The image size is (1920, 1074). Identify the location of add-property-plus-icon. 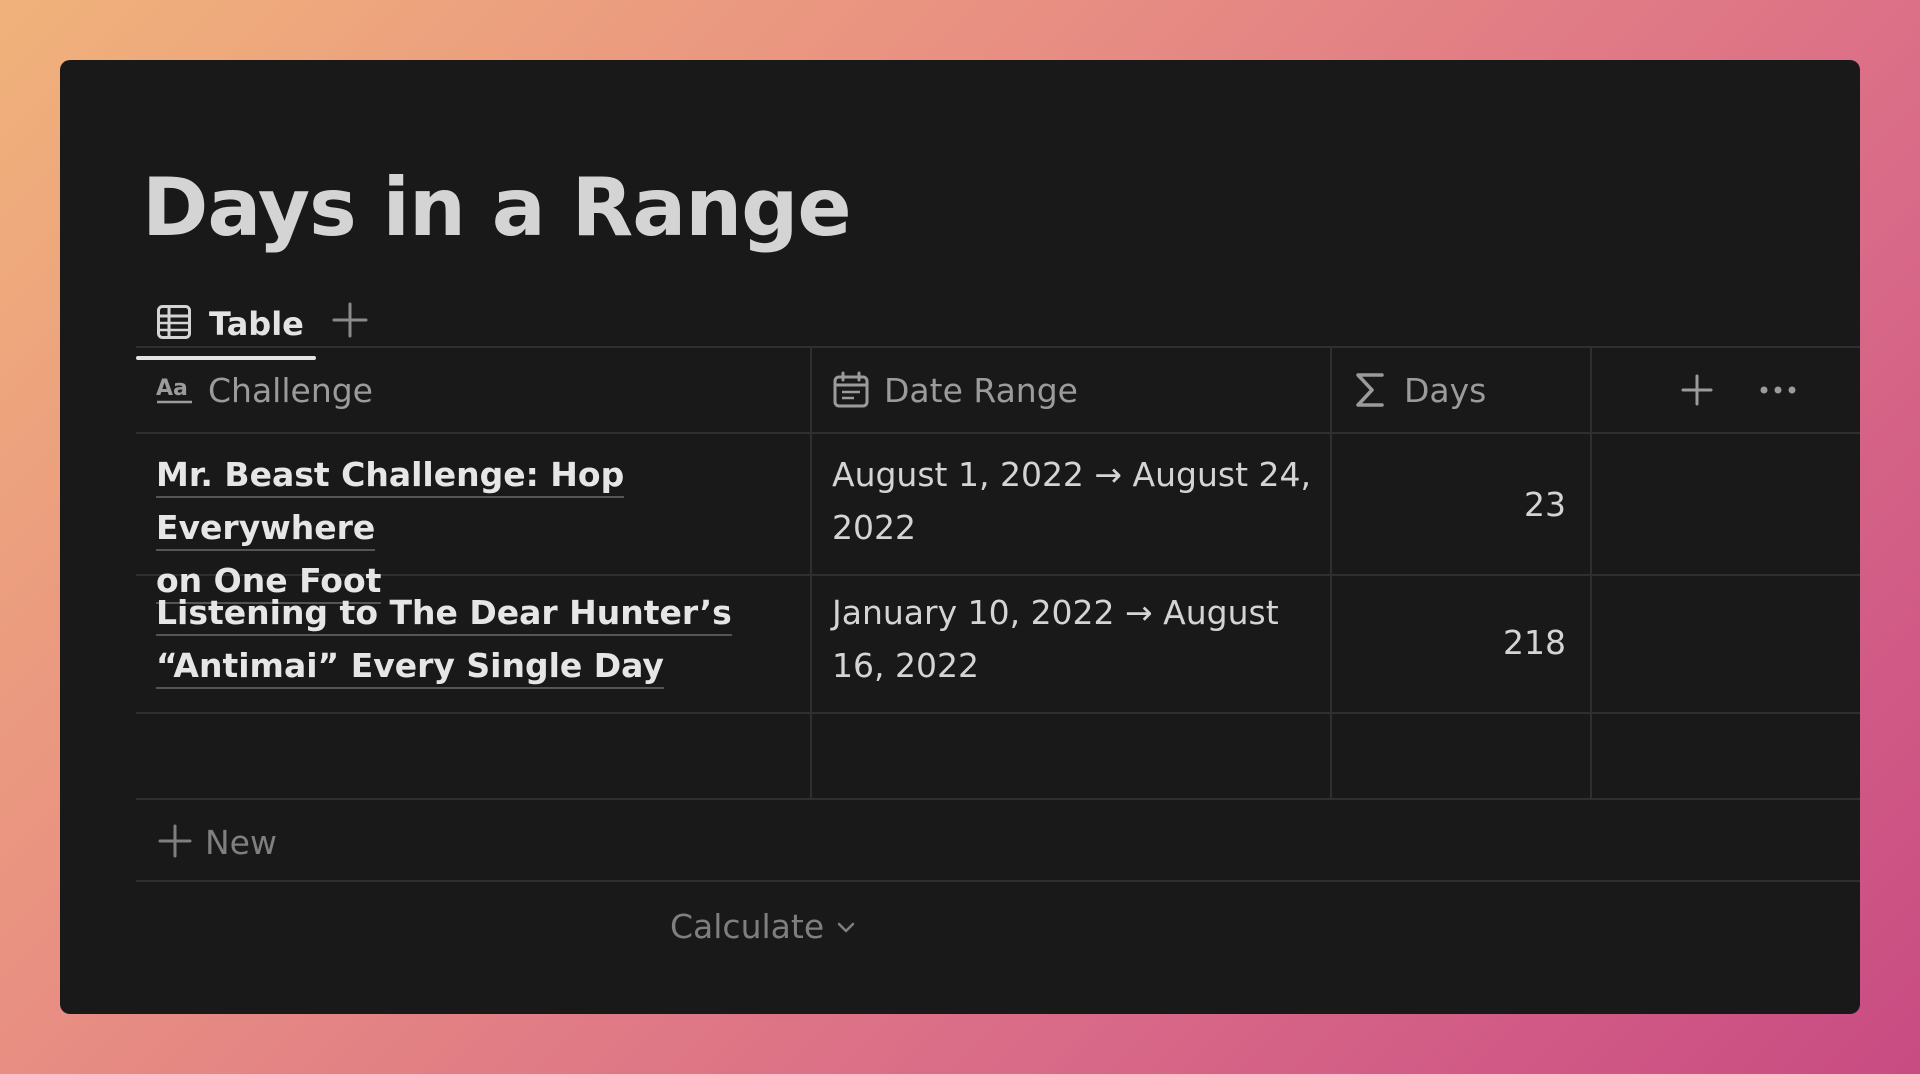
(1697, 390).